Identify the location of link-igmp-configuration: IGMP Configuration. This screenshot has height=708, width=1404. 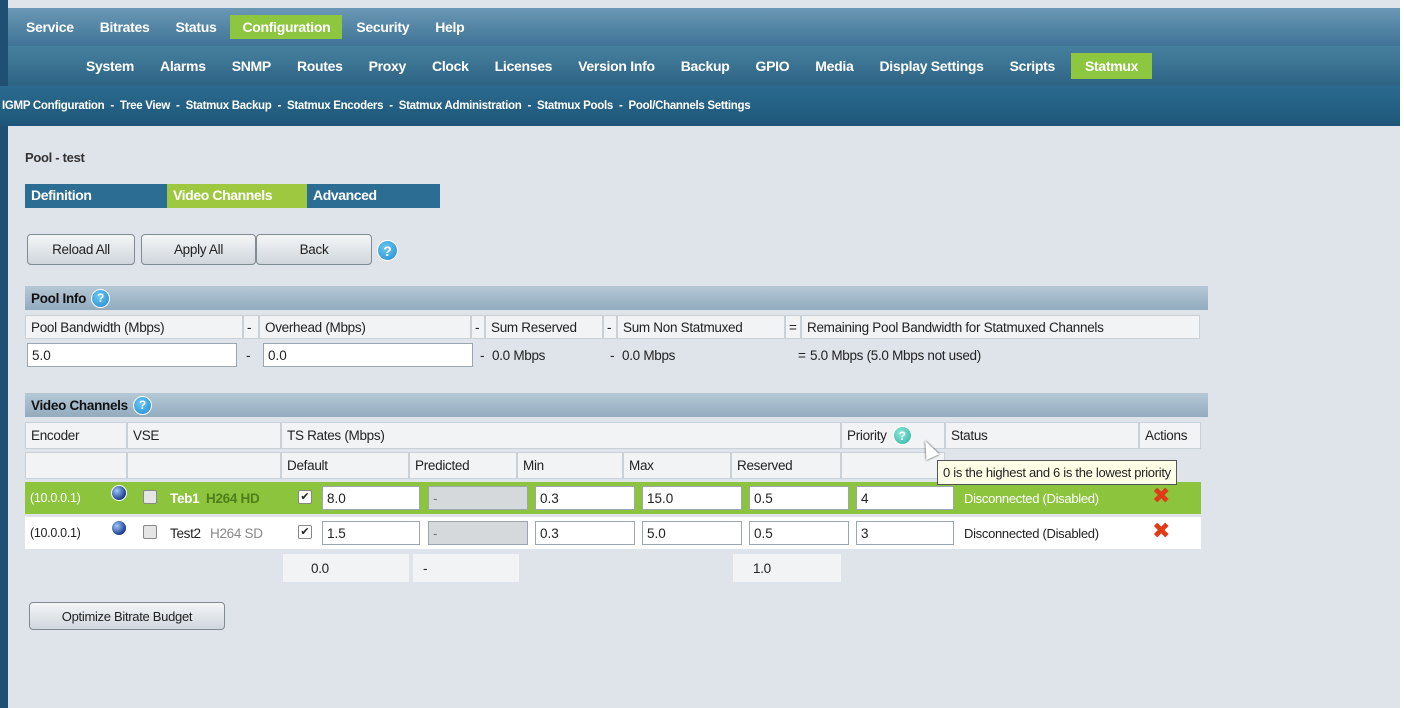
(53, 106).